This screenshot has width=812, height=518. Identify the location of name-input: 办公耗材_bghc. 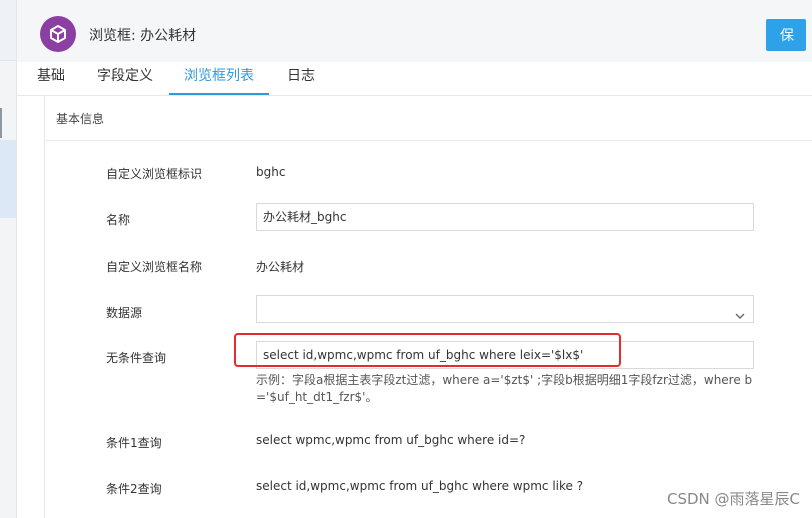
(505, 217).